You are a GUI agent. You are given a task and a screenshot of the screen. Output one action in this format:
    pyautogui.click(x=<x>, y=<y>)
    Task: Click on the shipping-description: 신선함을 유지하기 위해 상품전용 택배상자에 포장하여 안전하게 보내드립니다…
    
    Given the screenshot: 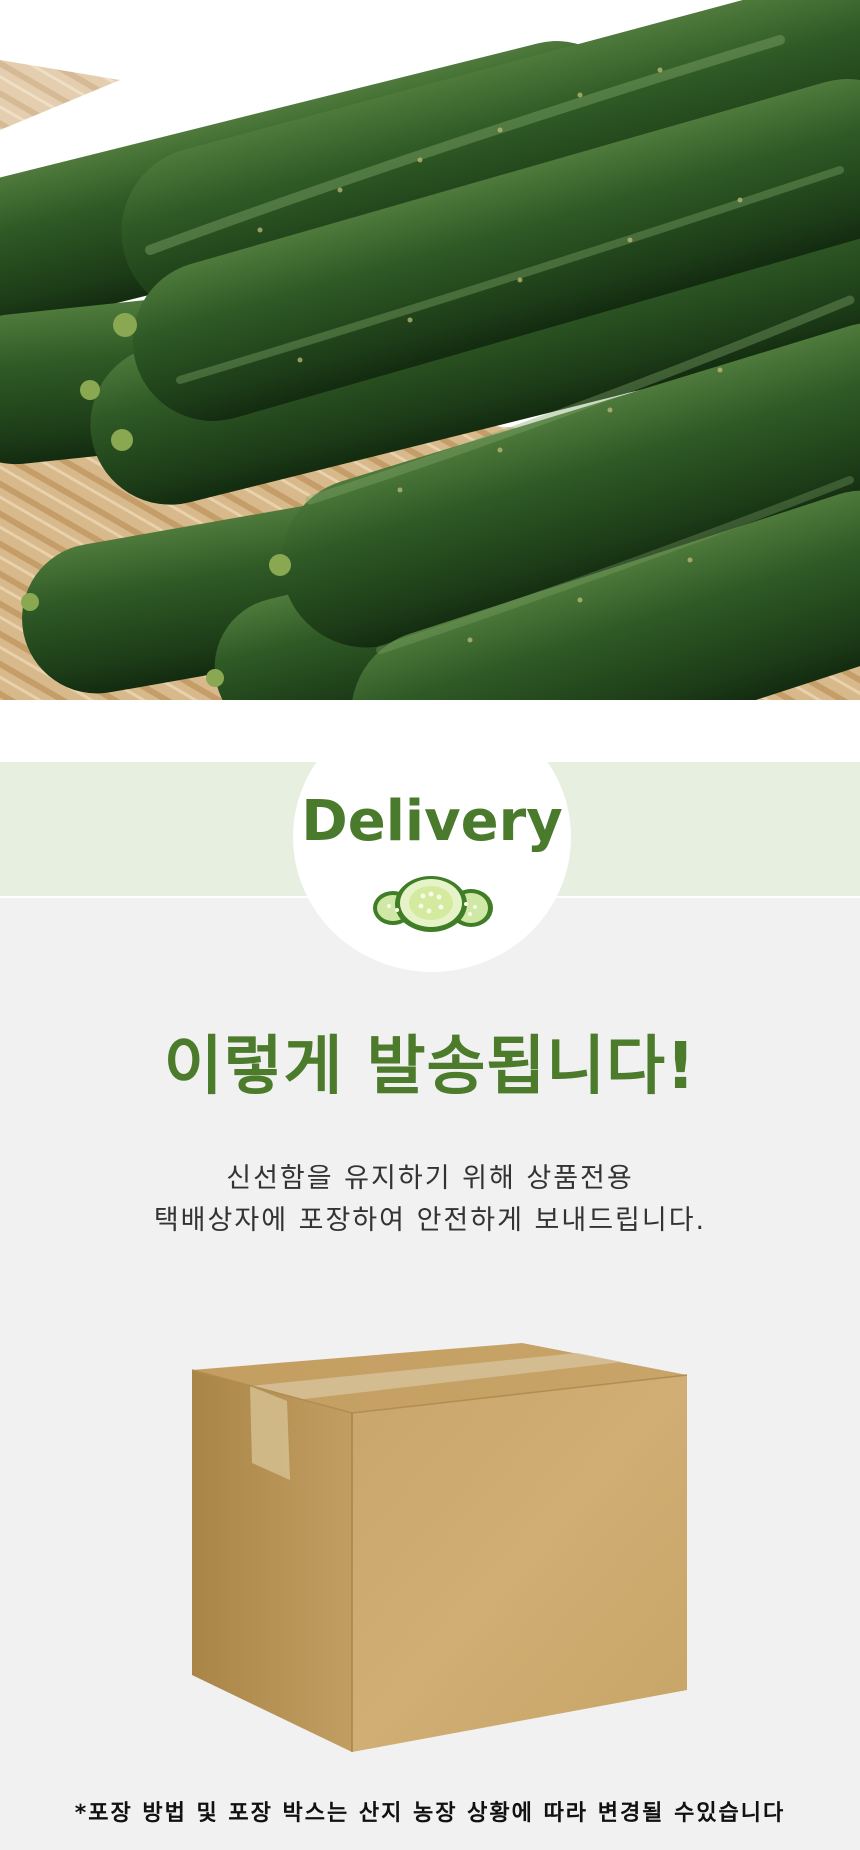 What is the action you would take?
    pyautogui.click(x=430, y=1200)
    